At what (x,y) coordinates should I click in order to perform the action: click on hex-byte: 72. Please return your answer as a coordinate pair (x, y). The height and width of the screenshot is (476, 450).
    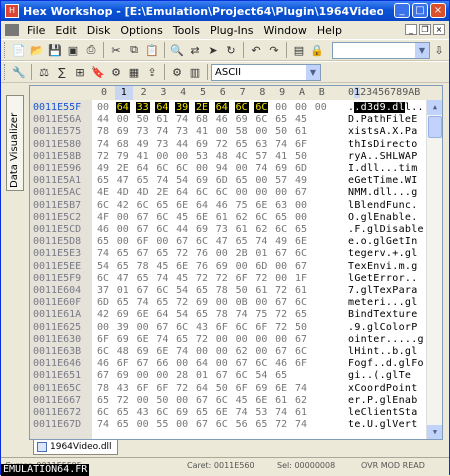
    Looking at the image, I should click on (281, 327).